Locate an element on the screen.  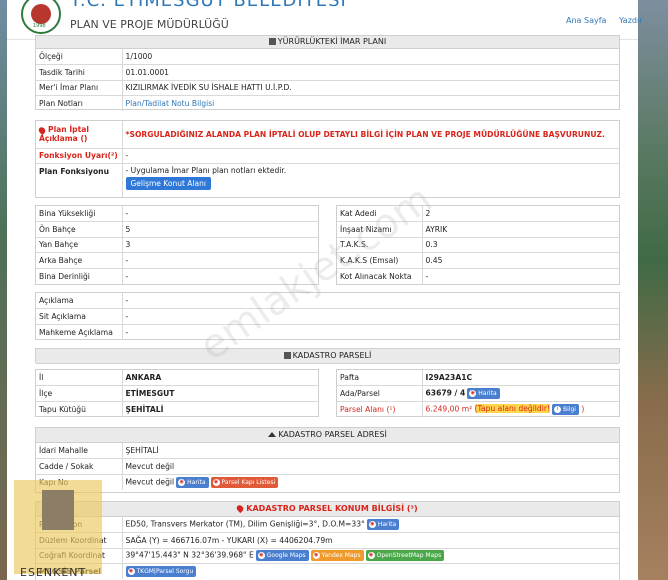
nav-print-link: Yazdır is located at coordinates (630, 20).